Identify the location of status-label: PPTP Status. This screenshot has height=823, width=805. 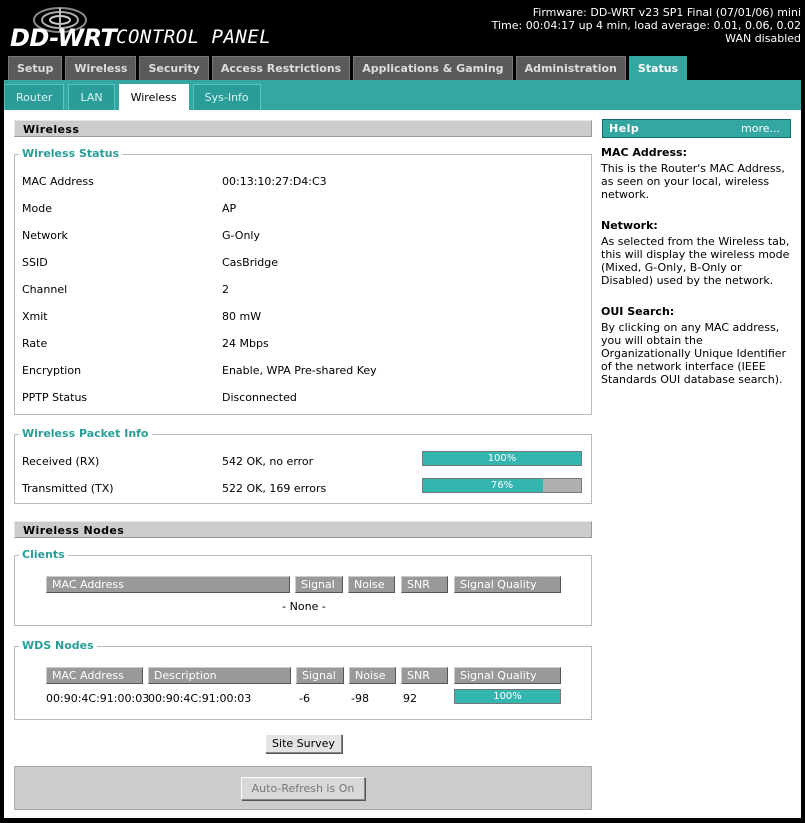
(55, 397).